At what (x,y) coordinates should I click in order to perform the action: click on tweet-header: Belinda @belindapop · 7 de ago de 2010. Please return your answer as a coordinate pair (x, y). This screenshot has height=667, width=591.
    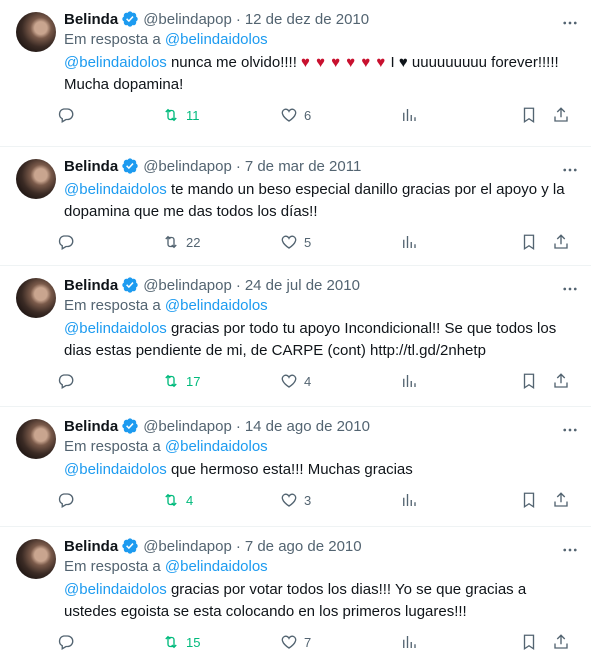
    Looking at the image, I should click on (319, 546).